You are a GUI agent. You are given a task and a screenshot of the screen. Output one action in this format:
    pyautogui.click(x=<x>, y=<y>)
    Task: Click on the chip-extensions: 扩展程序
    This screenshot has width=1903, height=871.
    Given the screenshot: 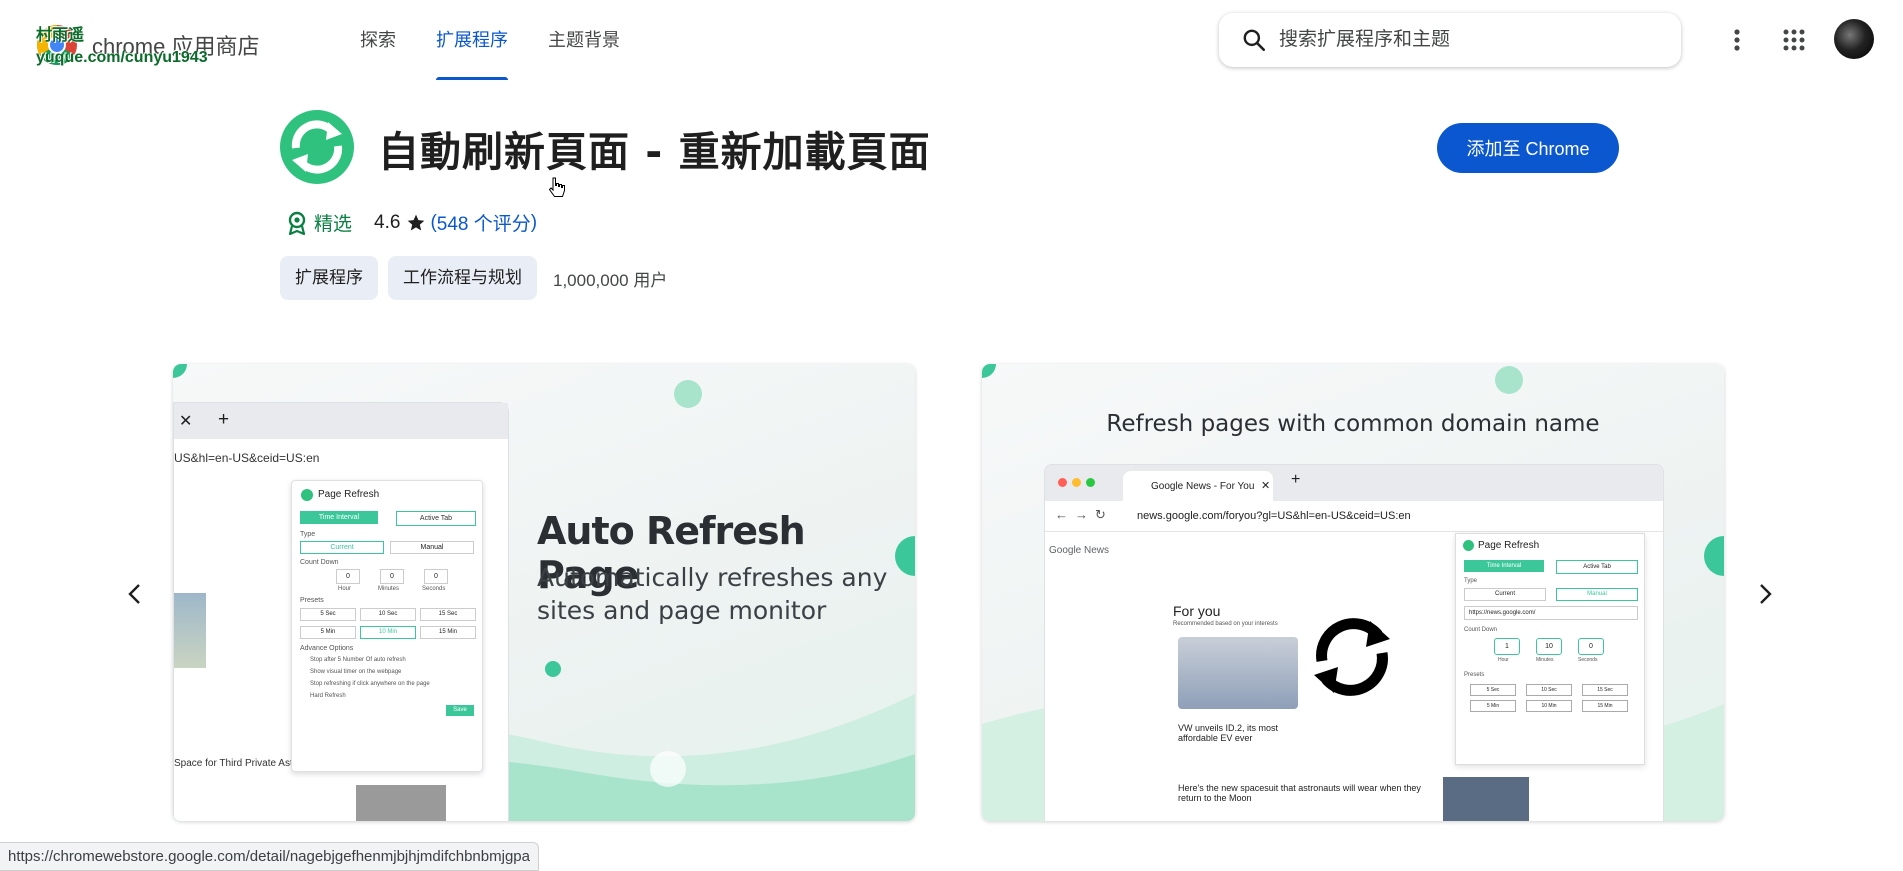 What is the action you would take?
    pyautogui.click(x=329, y=278)
    